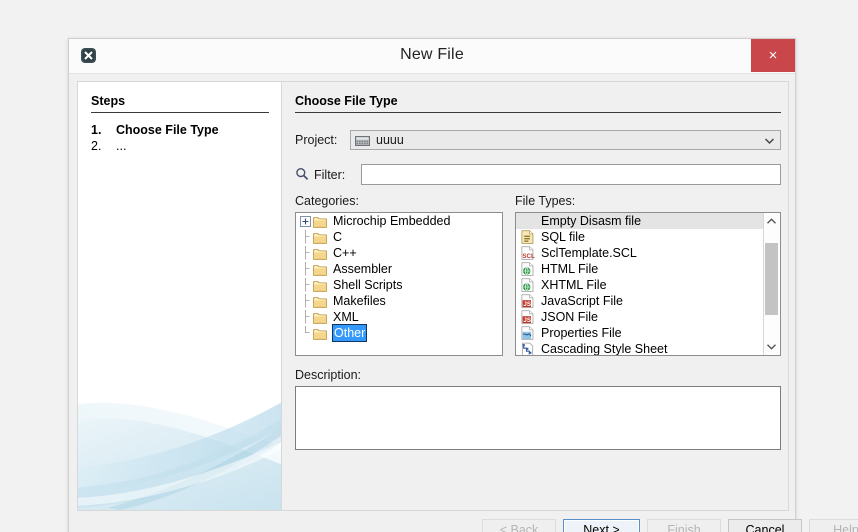  What do you see at coordinates (305, 221) in the screenshot?
I see `expand-plus-icon` at bounding box center [305, 221].